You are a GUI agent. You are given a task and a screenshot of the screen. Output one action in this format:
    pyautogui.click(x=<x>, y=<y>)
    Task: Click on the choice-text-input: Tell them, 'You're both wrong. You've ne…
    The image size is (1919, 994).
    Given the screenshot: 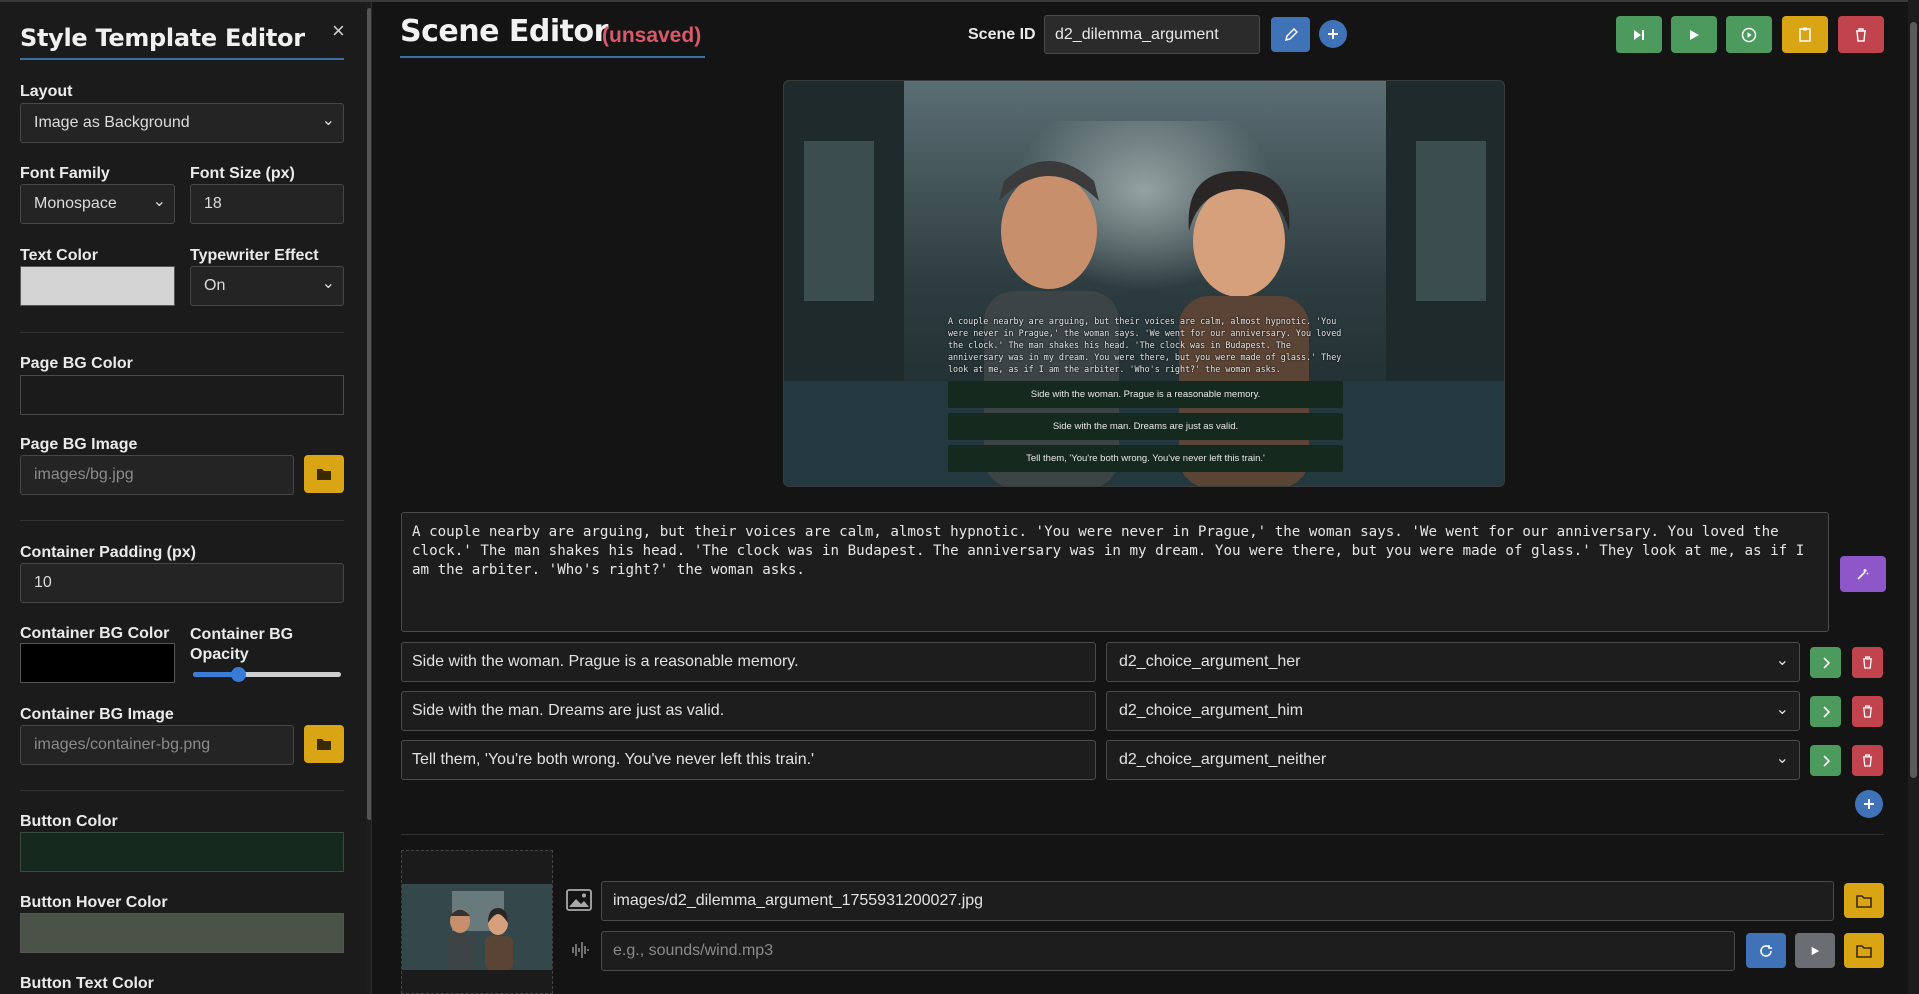 What is the action you would take?
    pyautogui.click(x=748, y=760)
    